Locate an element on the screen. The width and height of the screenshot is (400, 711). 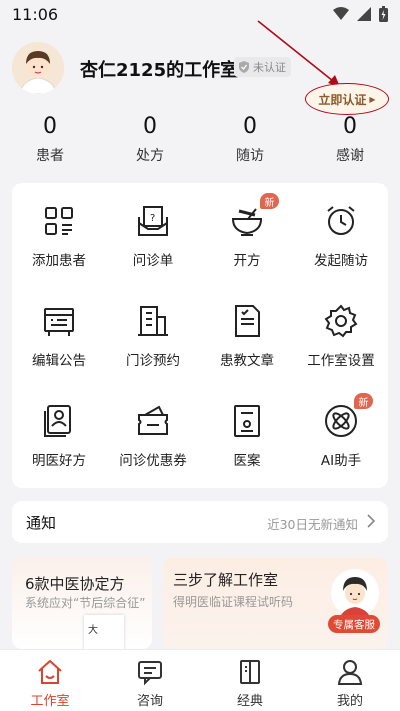
grid-item-announcement: 编辑公告 is located at coordinates (59, 333).